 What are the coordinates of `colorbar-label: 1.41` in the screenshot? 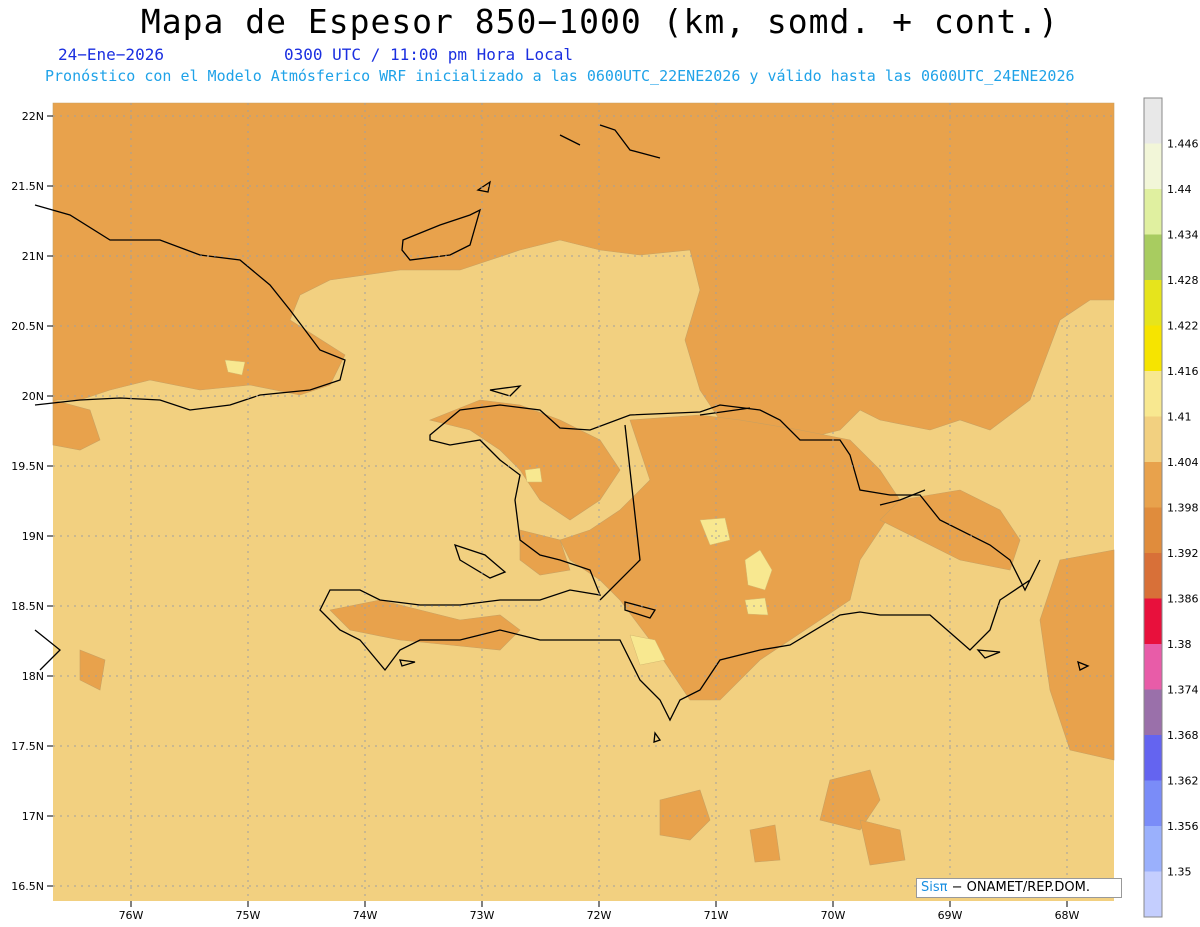 It's located at (1179, 417).